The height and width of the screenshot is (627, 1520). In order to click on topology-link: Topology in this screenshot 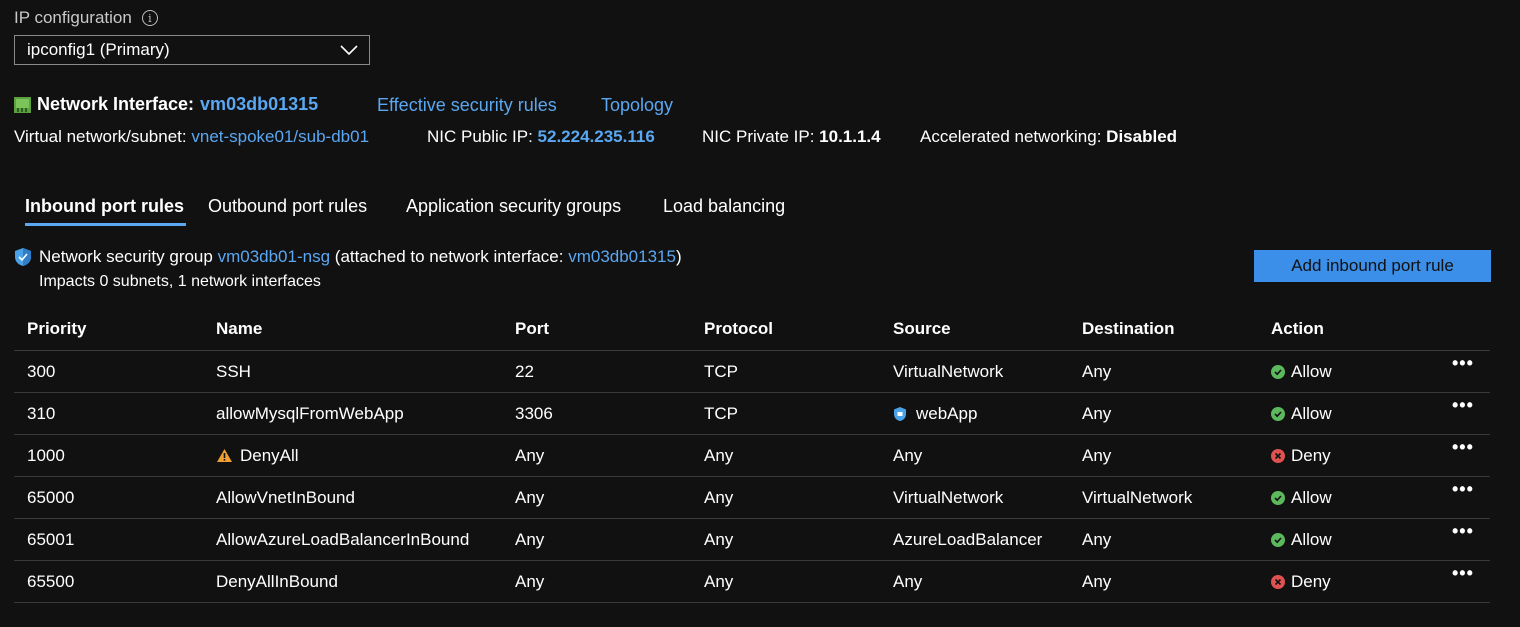, I will do `click(637, 105)`.